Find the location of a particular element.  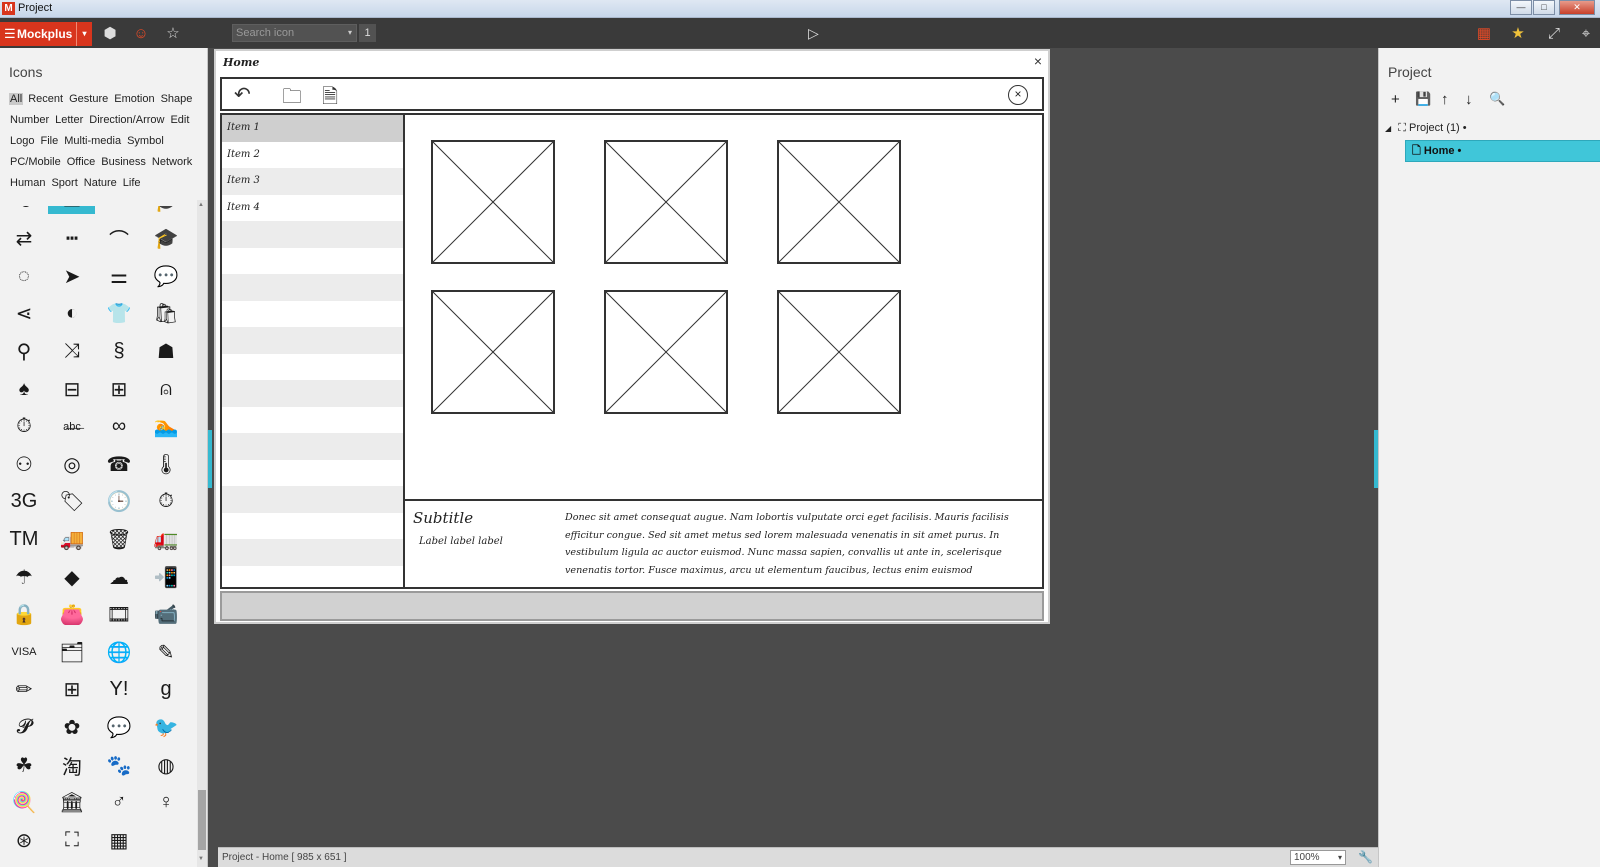

list-item: Item 3 is located at coordinates (312, 181).